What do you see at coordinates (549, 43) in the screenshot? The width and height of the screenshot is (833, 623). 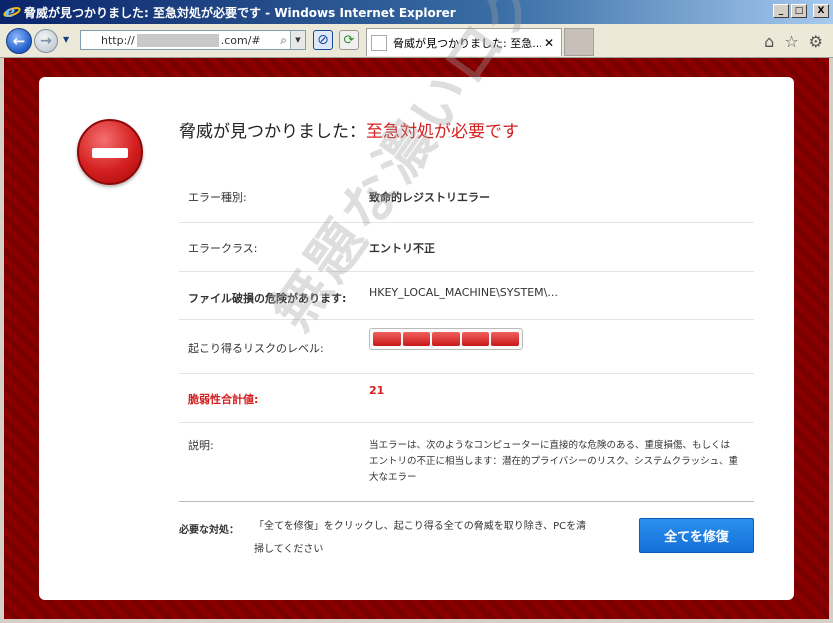 I see `tab-close-icon: ✕` at bounding box center [549, 43].